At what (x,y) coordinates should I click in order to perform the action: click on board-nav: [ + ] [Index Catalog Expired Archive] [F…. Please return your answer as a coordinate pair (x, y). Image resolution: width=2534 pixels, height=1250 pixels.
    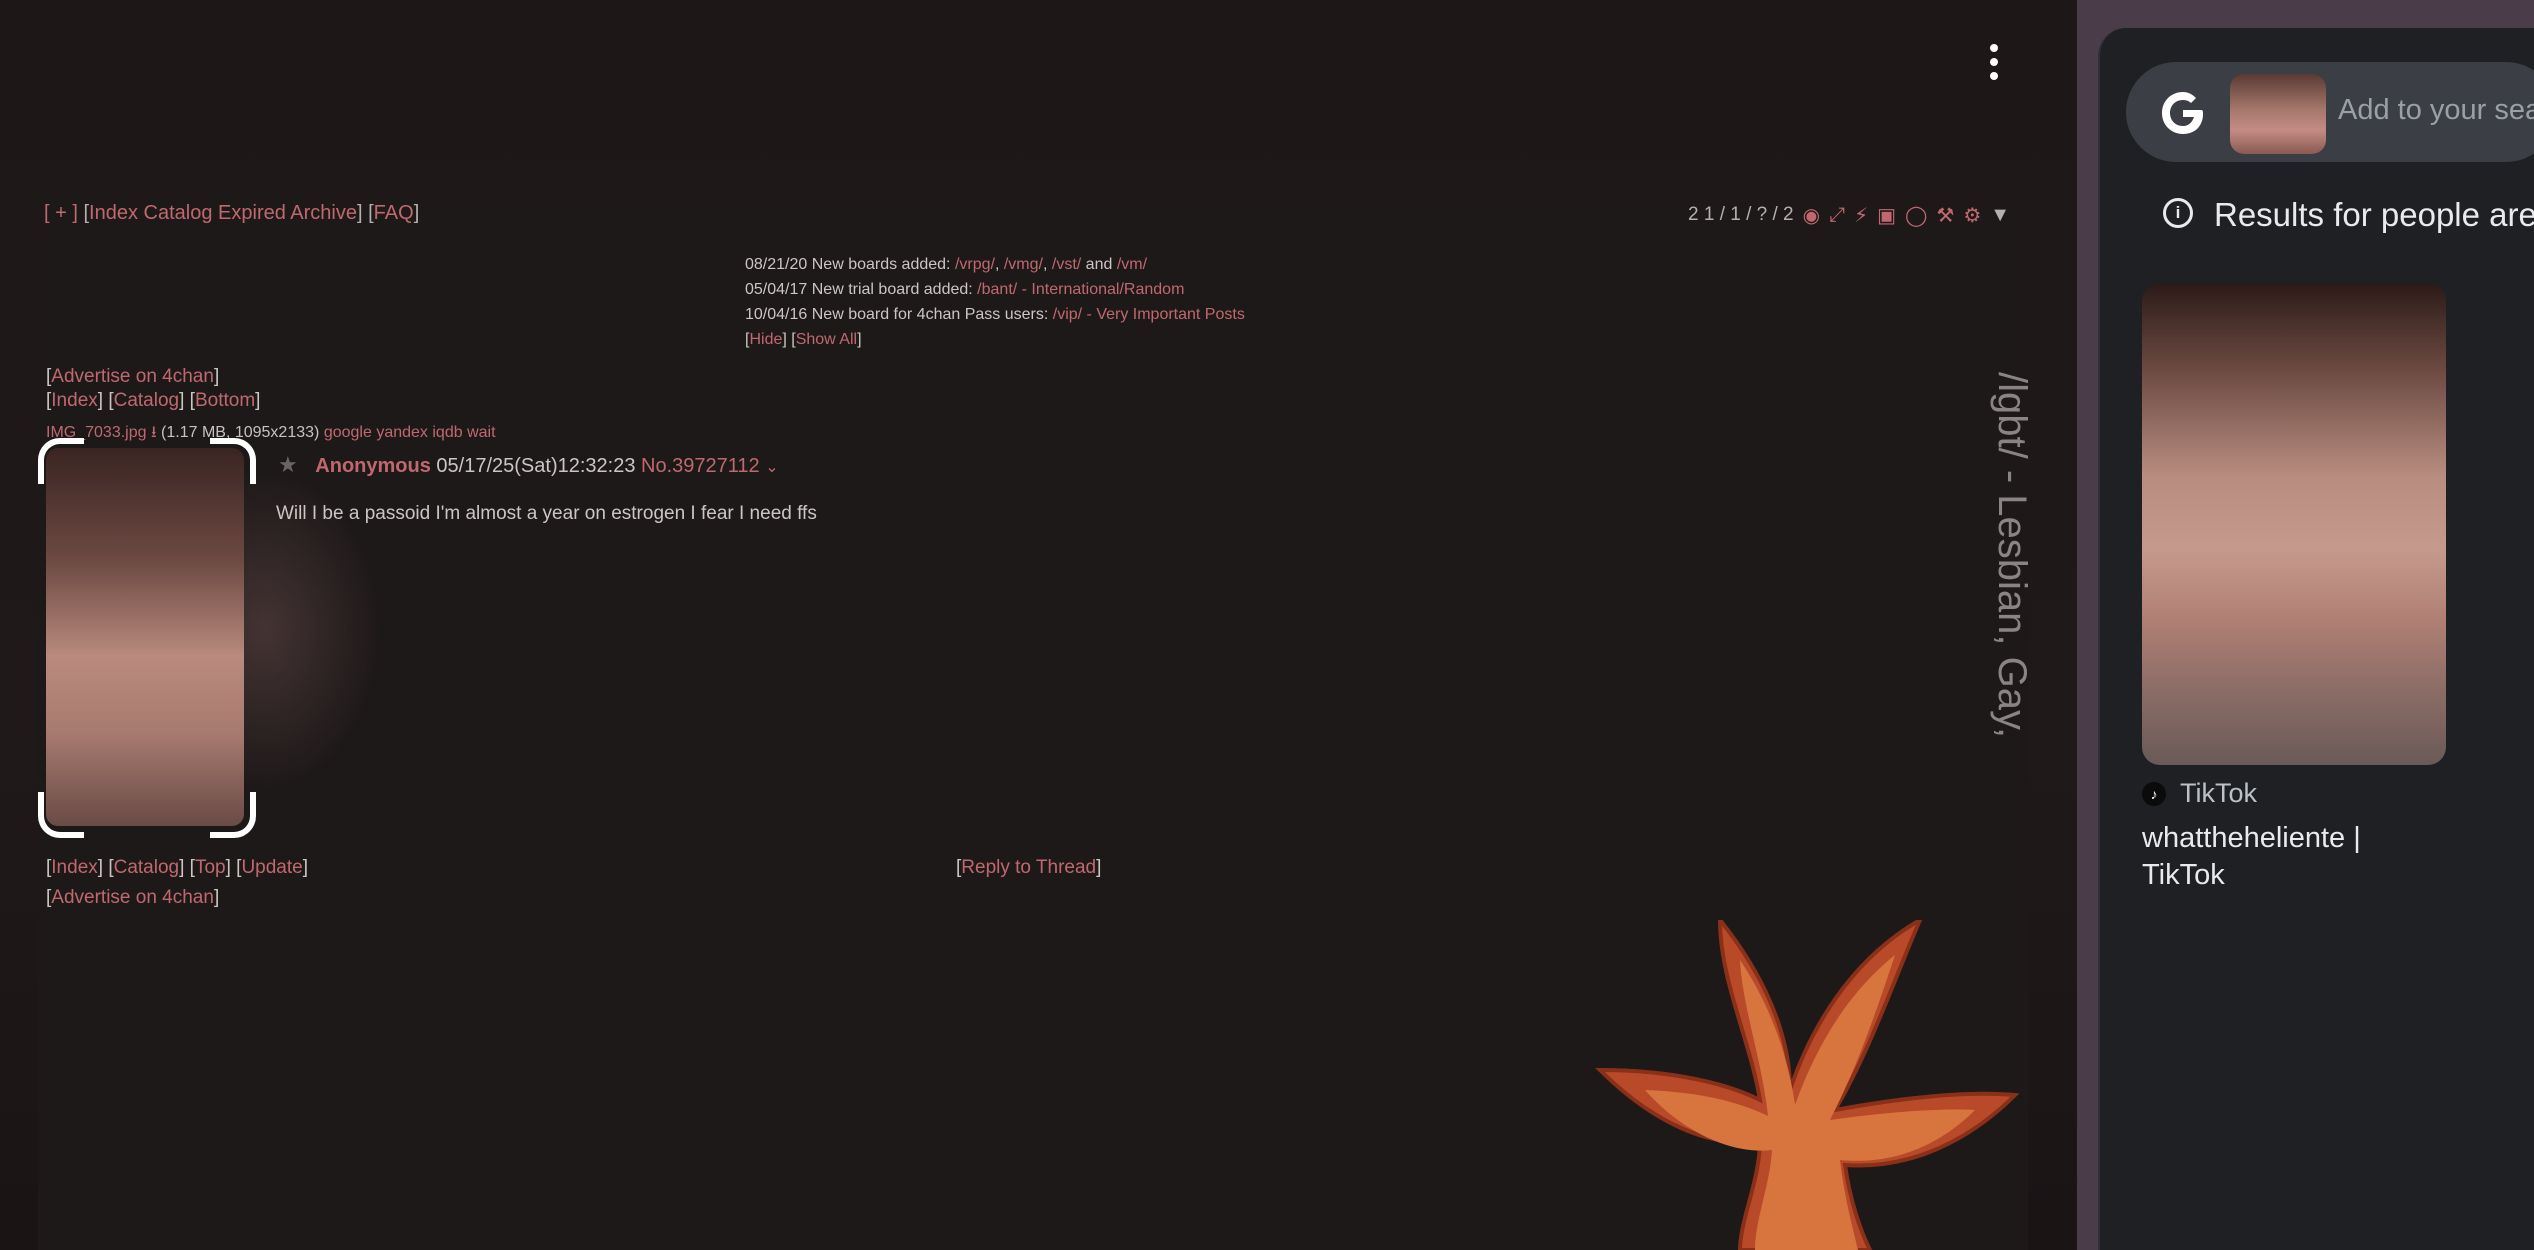
    Looking at the image, I should click on (232, 213).